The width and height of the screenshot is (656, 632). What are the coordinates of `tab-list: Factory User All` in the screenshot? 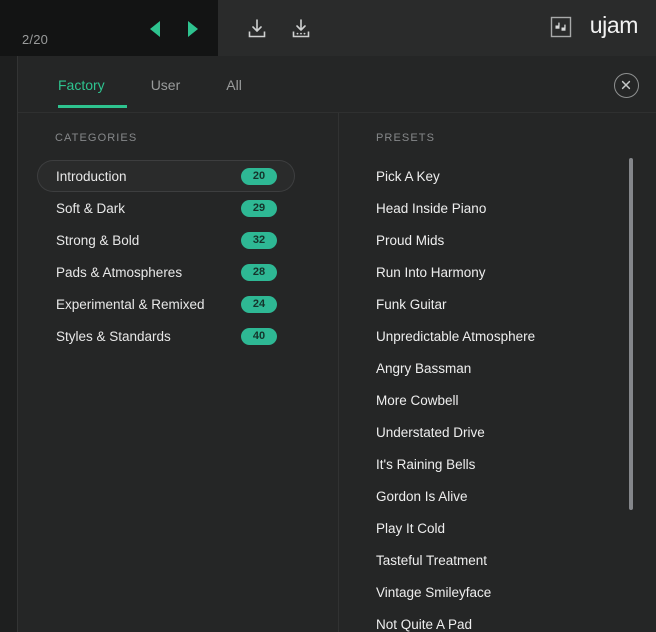 It's located at (150, 92).